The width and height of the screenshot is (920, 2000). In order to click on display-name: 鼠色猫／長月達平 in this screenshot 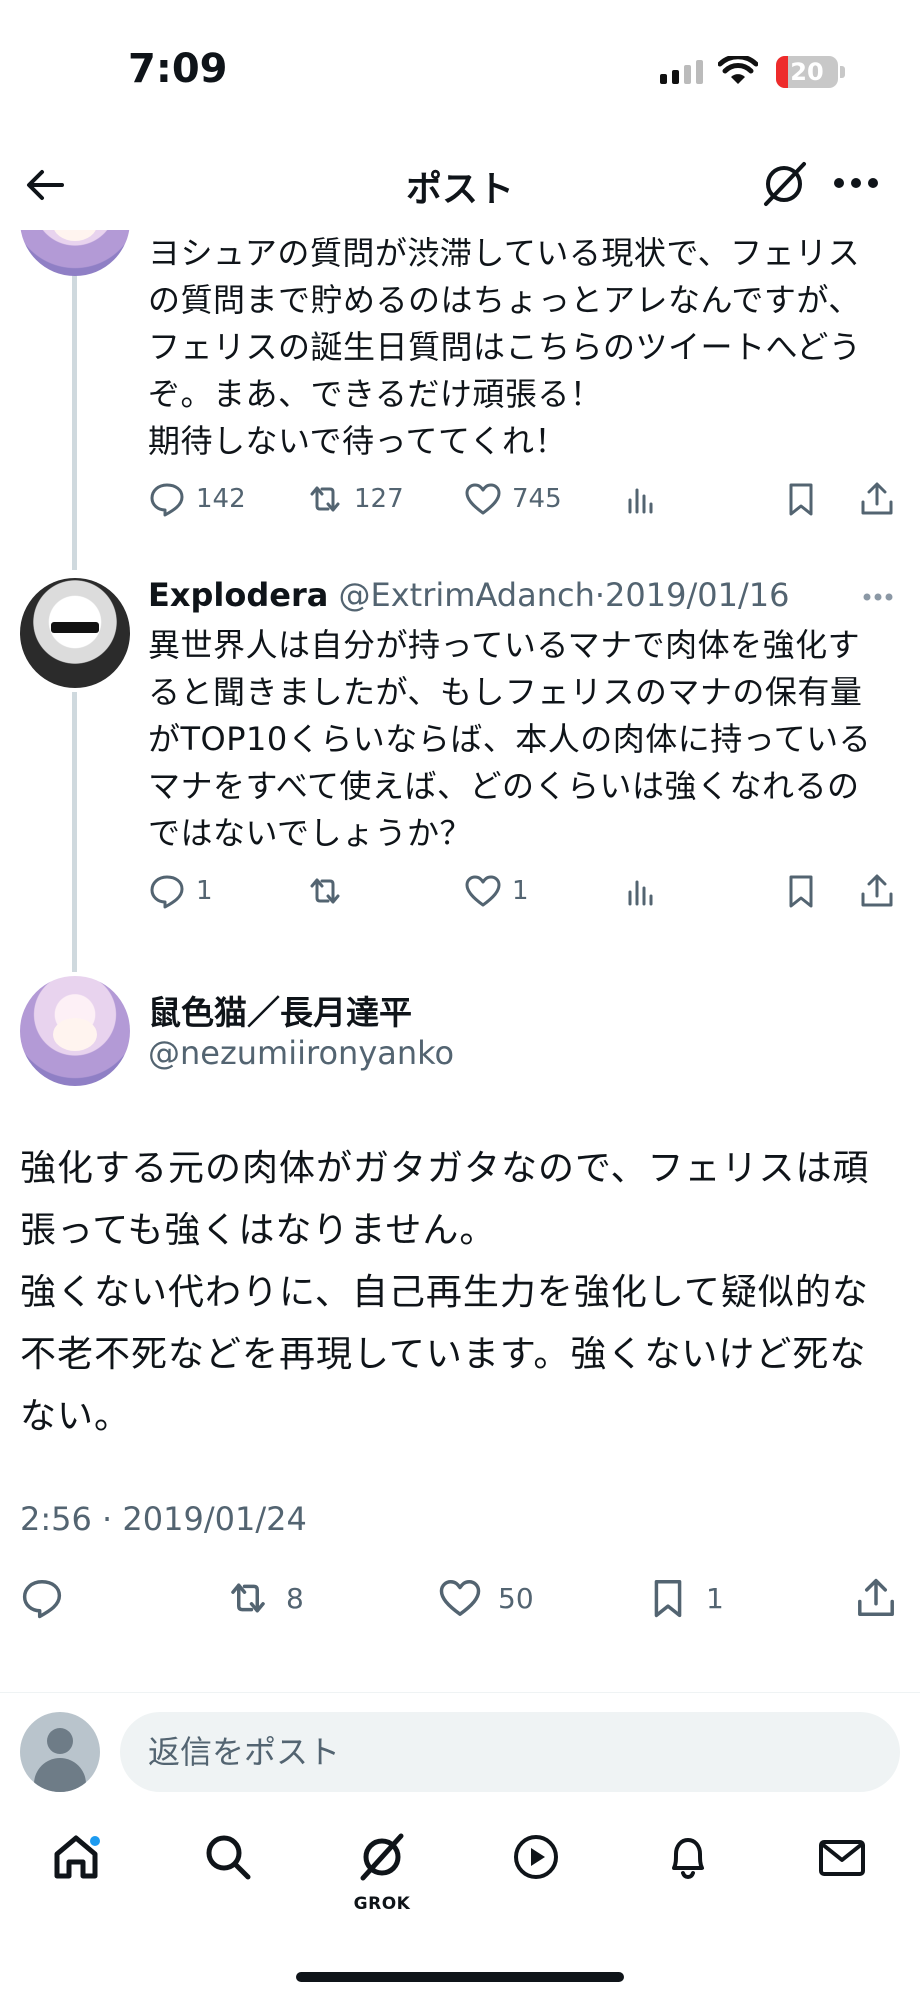, I will do `click(280, 1010)`.